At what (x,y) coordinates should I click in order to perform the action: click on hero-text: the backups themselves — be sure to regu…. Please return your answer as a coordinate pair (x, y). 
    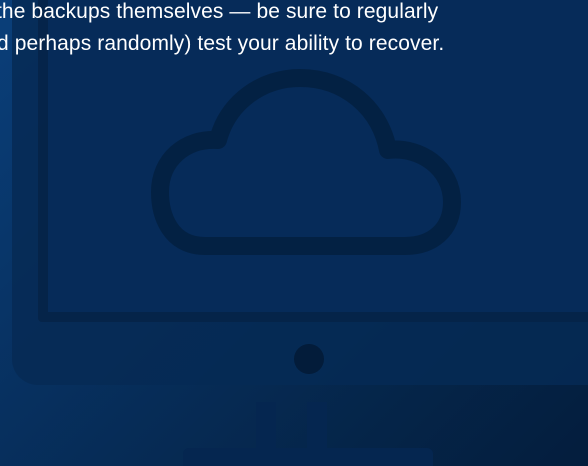
    Looking at the image, I should click on (294, 30).